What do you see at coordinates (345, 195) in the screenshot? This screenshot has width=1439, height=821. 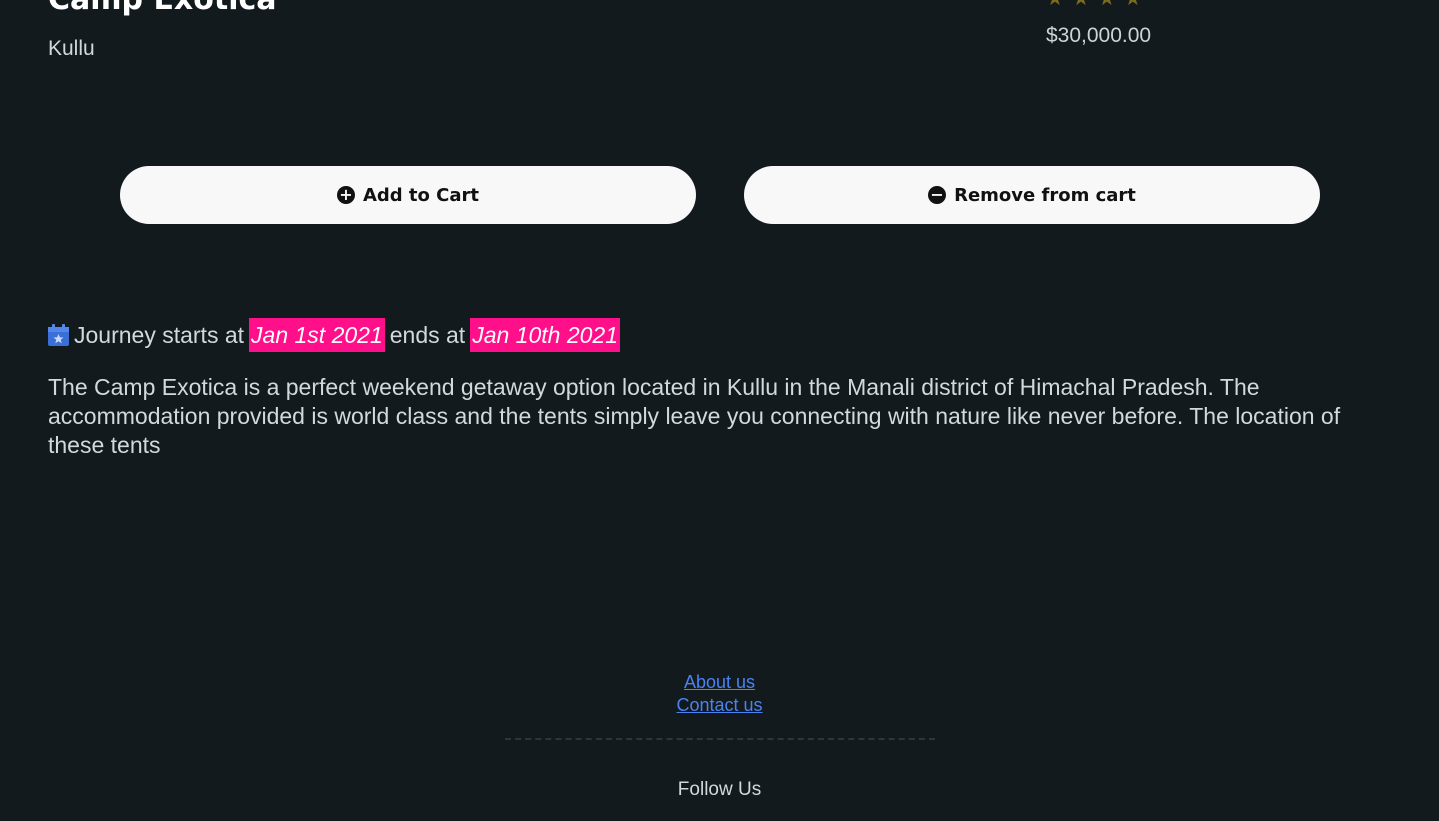 I see `plus-circle-icon: +` at bounding box center [345, 195].